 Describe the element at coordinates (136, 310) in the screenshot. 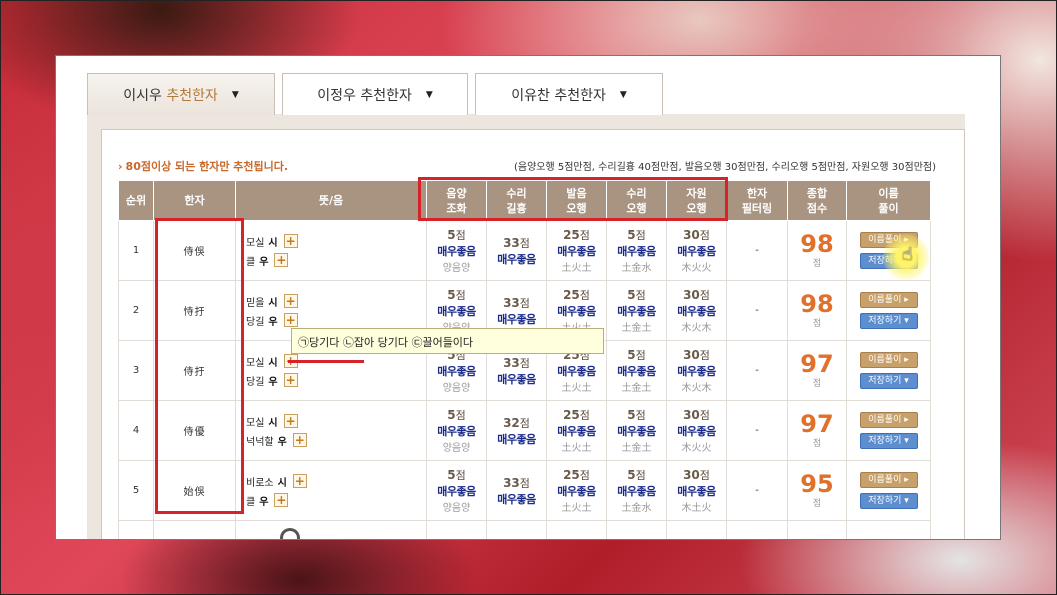

I see `rank-cell: 2` at that location.